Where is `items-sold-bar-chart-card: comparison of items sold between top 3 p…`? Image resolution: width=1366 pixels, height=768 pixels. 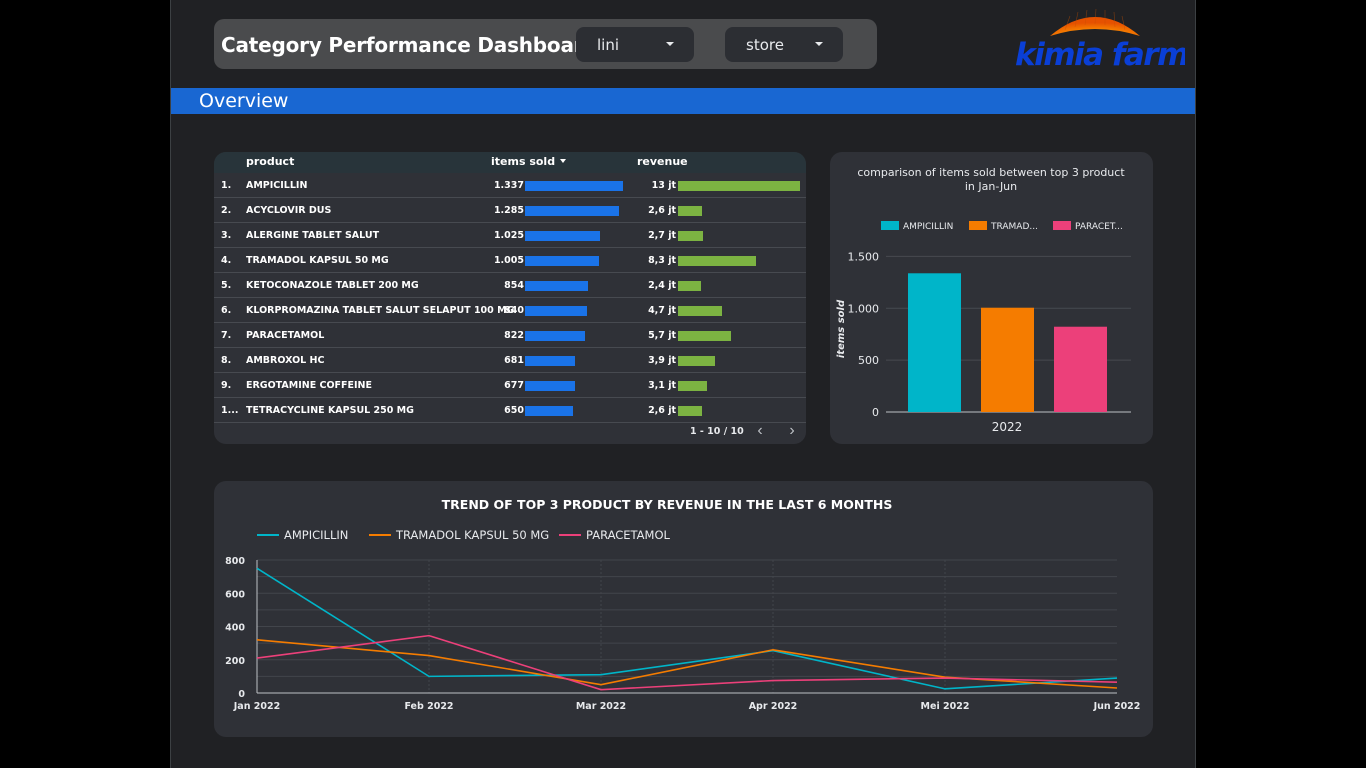
items-sold-bar-chart-card: comparison of items sold between top 3 p… is located at coordinates (991, 298).